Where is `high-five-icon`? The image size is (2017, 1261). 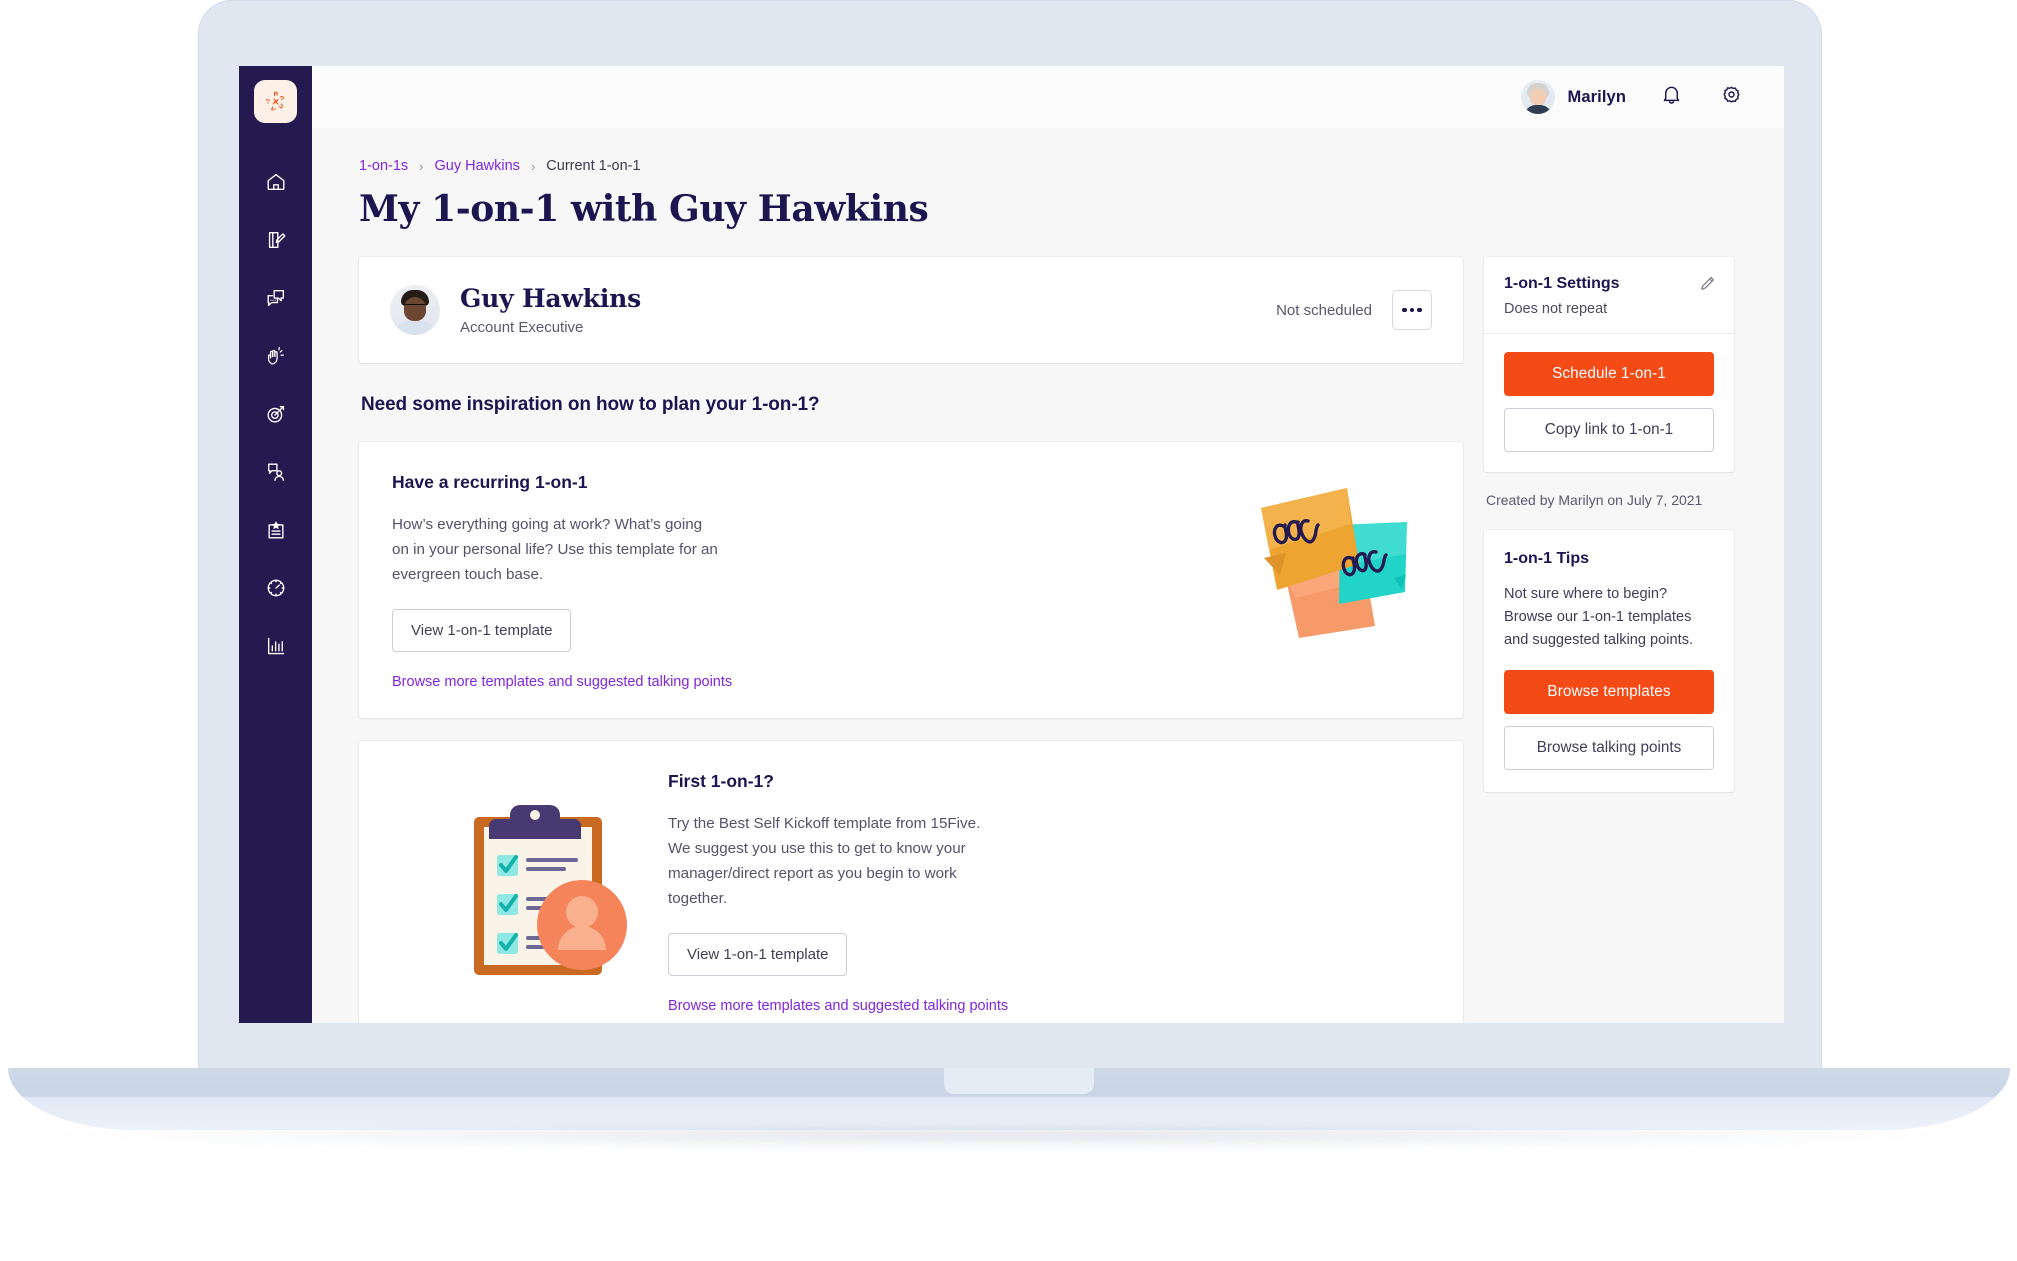 high-five-icon is located at coordinates (276, 356).